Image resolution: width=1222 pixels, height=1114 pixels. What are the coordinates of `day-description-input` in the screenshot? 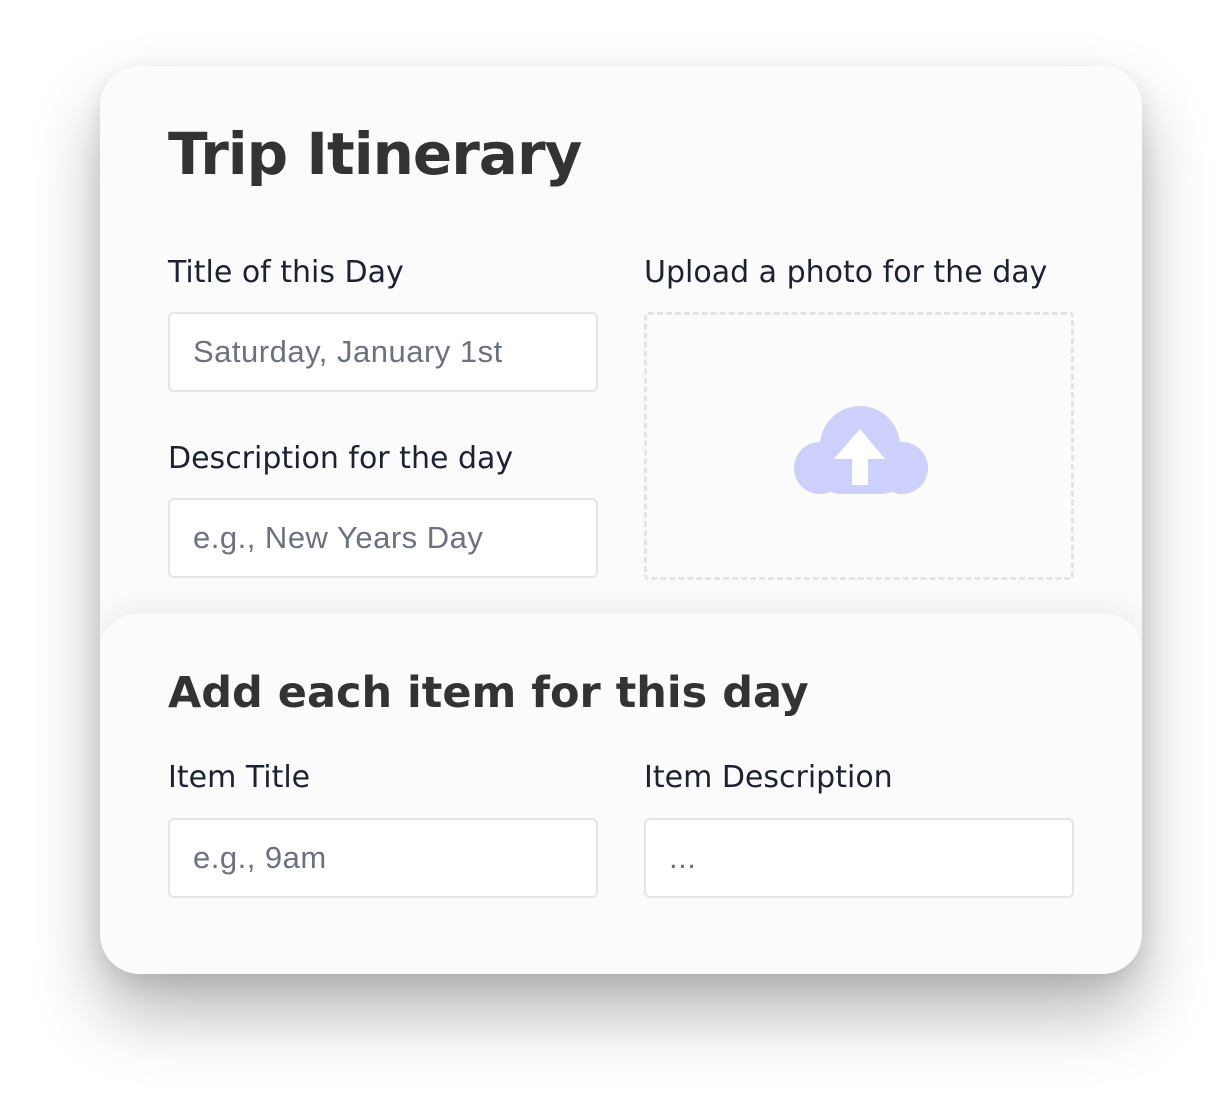 It's located at (383, 538).